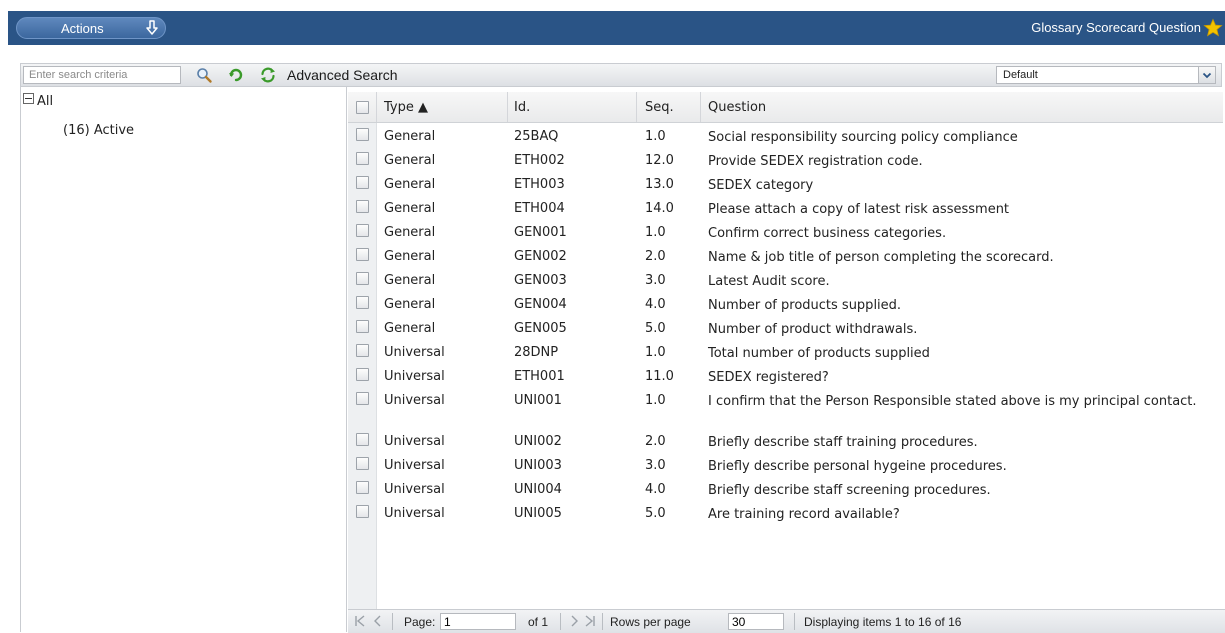 The image size is (1225, 633). What do you see at coordinates (769, 281) in the screenshot?
I see `cell-question: Latest Audit score.` at bounding box center [769, 281].